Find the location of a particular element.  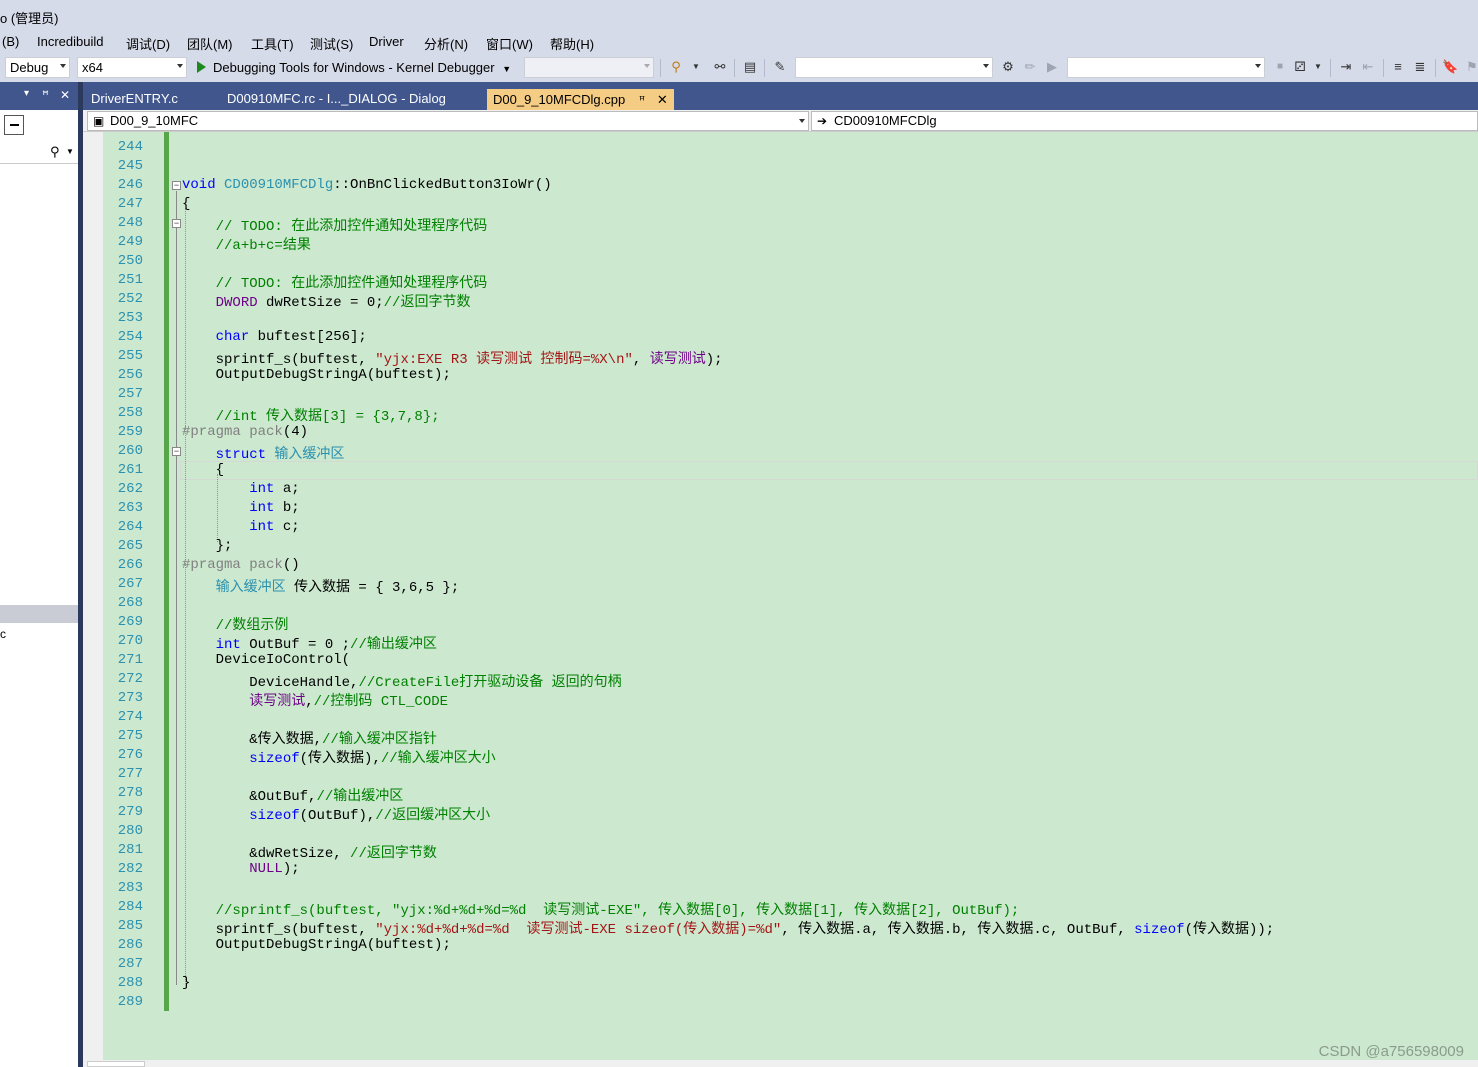

menu-item-incredibuild: Incredibuild is located at coordinates (70, 41).